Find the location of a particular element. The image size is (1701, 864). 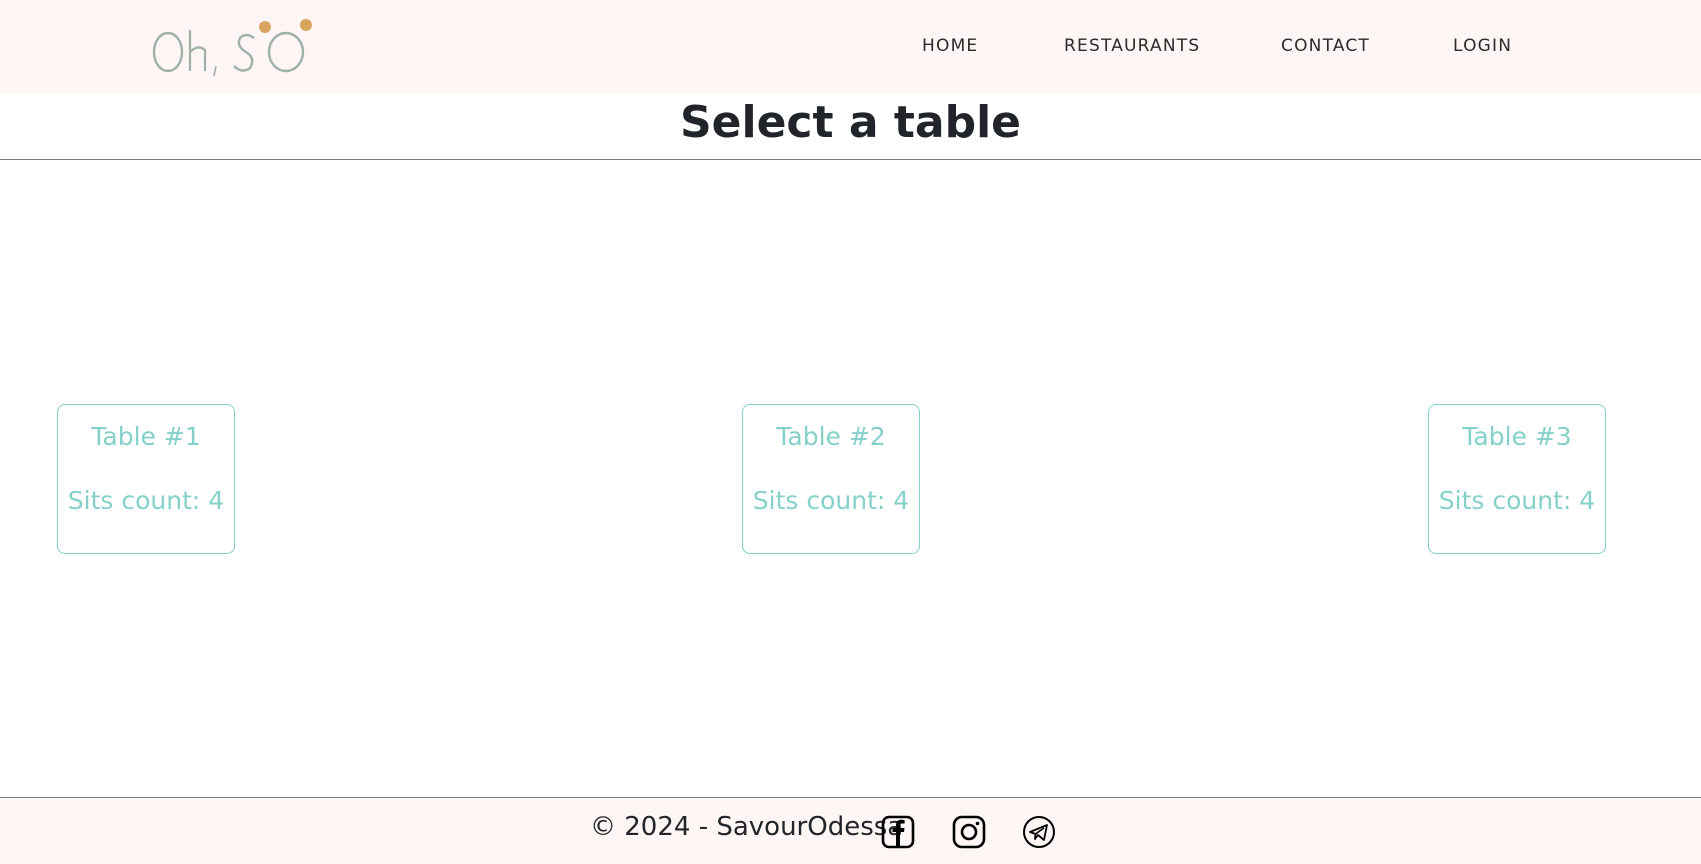

main-nav: HOME RESTAURANTS CONTACT LOGIN is located at coordinates (850, 46).